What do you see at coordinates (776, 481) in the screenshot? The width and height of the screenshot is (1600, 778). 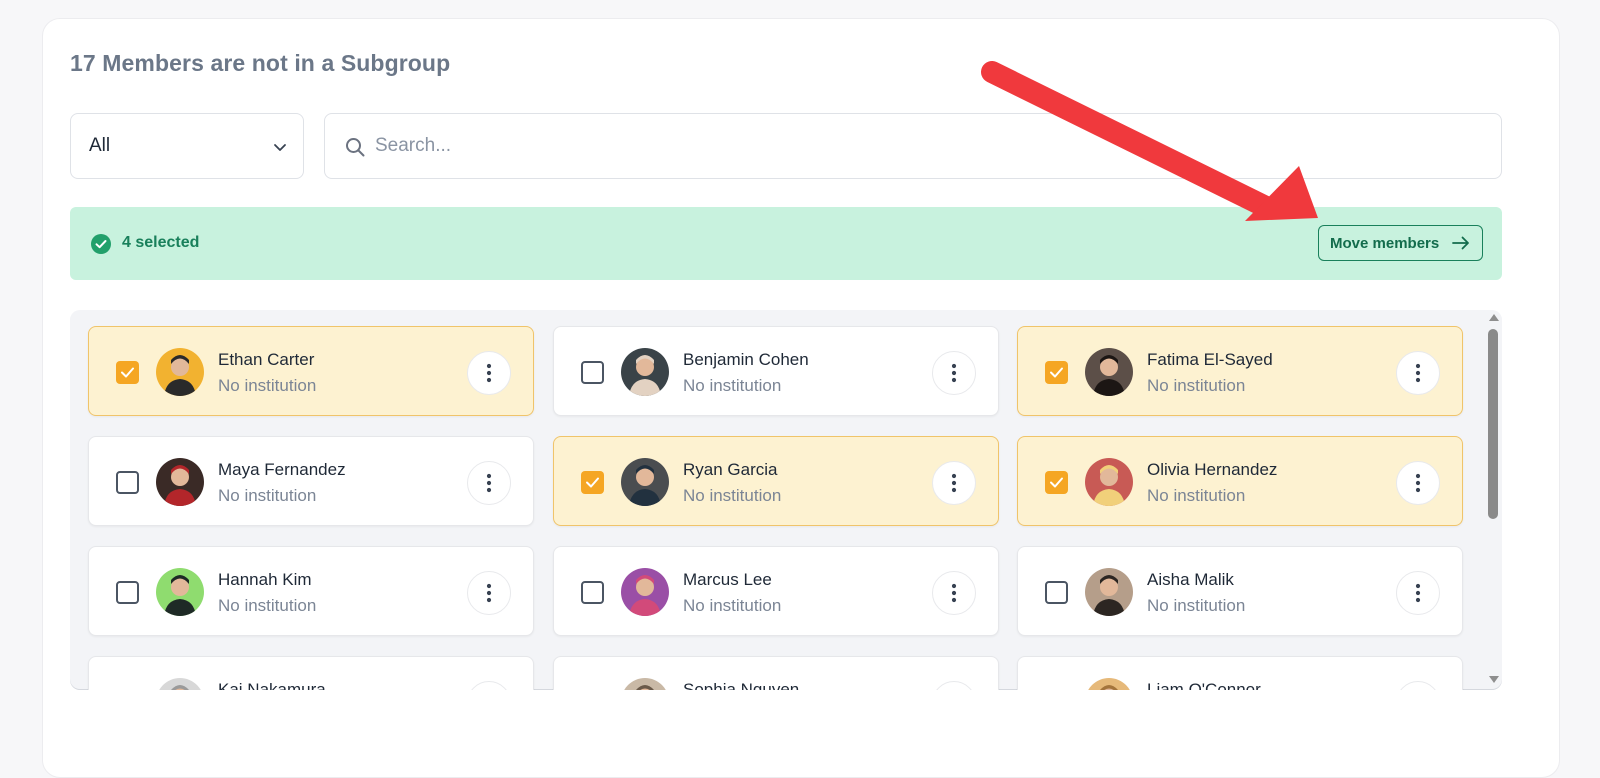 I see `member-card: Ryan Garcia No institution` at bounding box center [776, 481].